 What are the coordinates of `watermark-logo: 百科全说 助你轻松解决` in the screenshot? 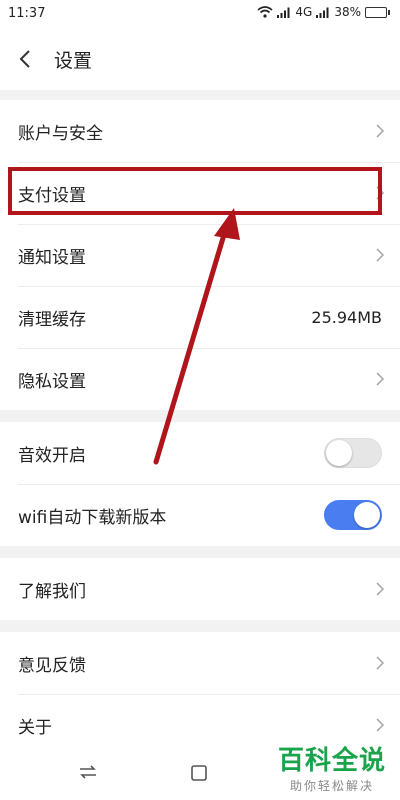 It's located at (332, 767).